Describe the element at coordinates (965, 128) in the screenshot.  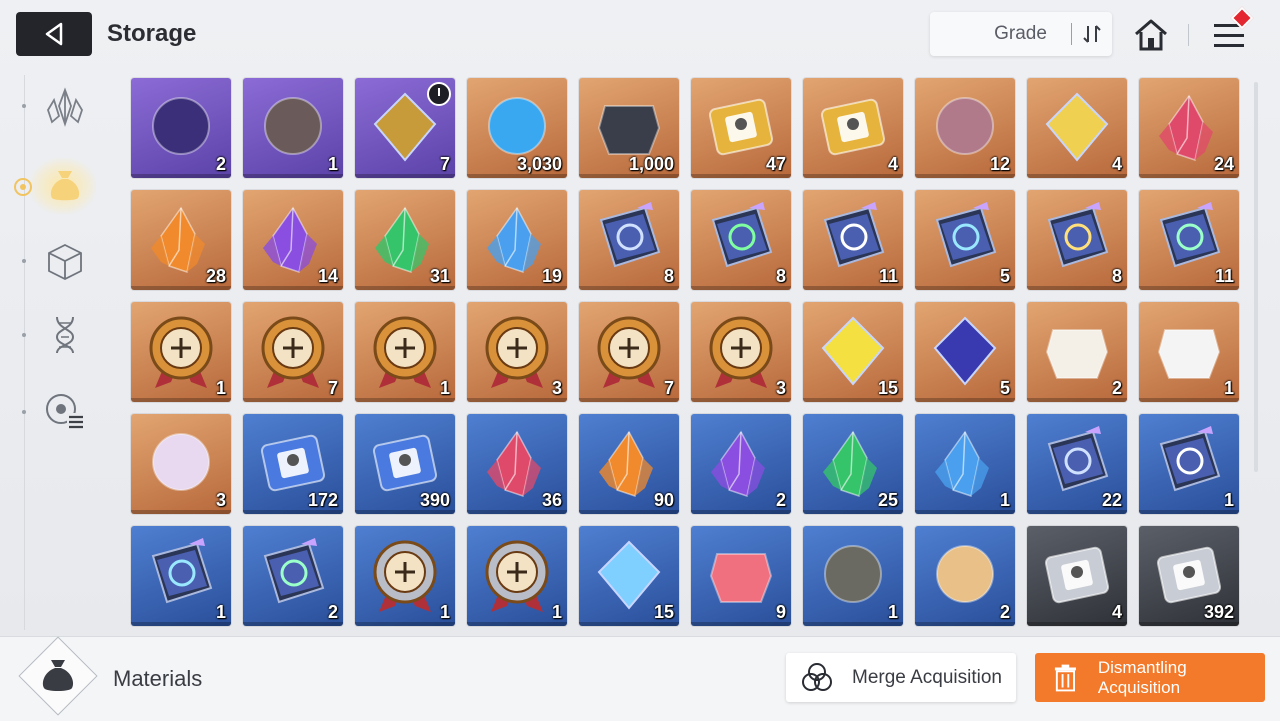
I see `item-slot: 12` at that location.